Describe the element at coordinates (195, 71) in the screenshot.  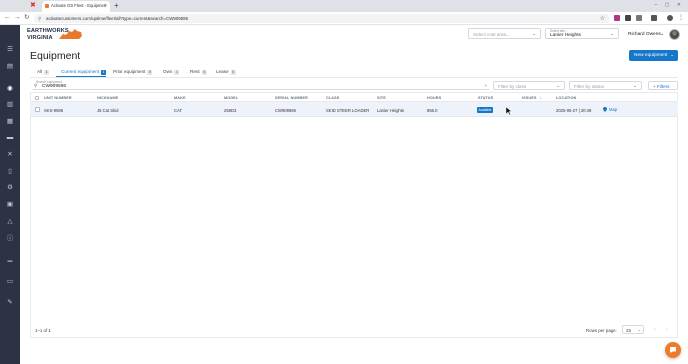
I see `tab-label: Rent` at that location.